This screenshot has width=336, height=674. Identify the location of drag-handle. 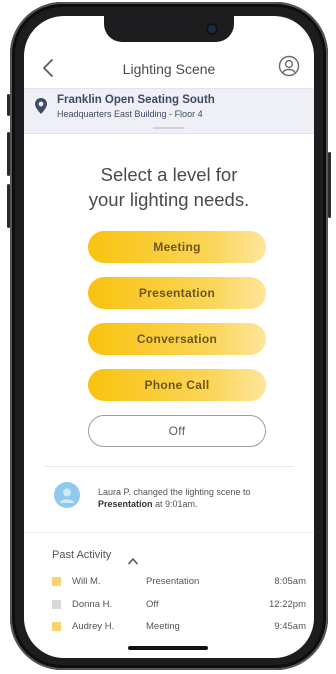
(169, 128).